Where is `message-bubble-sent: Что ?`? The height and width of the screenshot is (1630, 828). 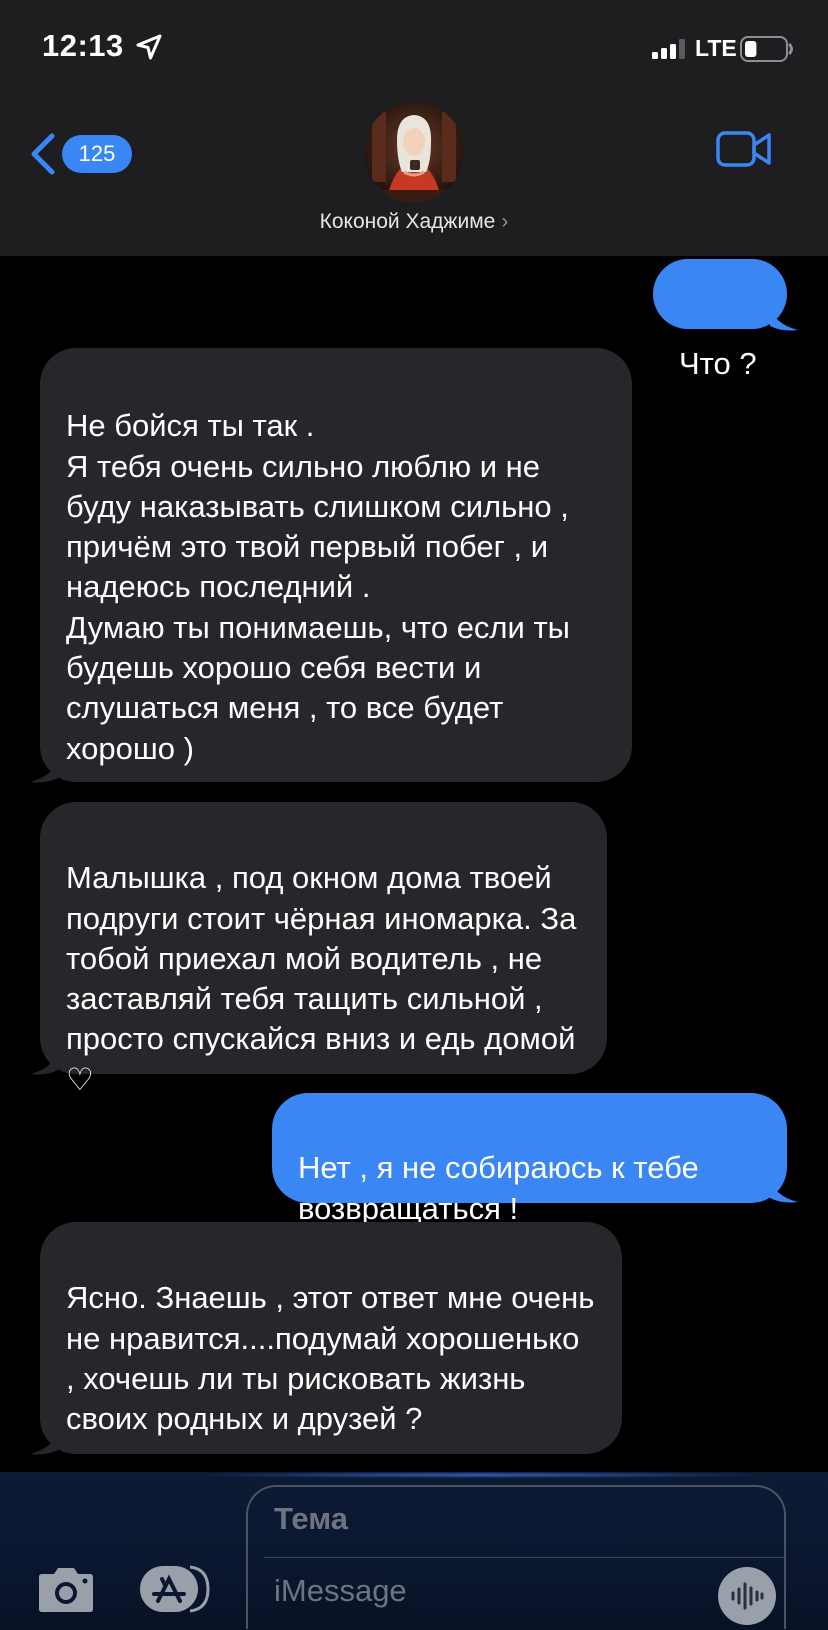 message-bubble-sent: Что ? is located at coordinates (720, 320).